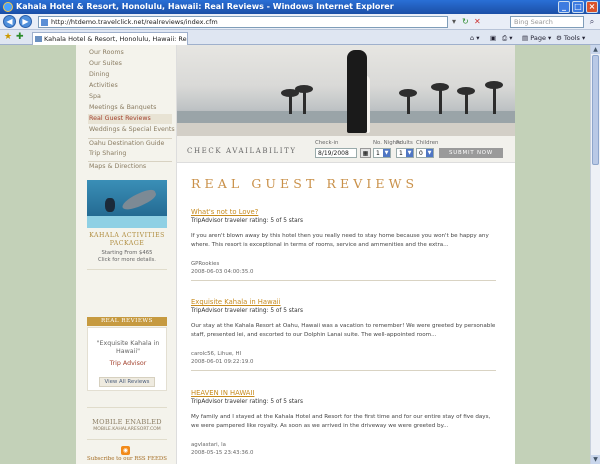 Image resolution: width=600 pixels, height=464 pixels. Describe the element at coordinates (8, 37) in the screenshot. I see `favorites-star-icon: ★` at that location.